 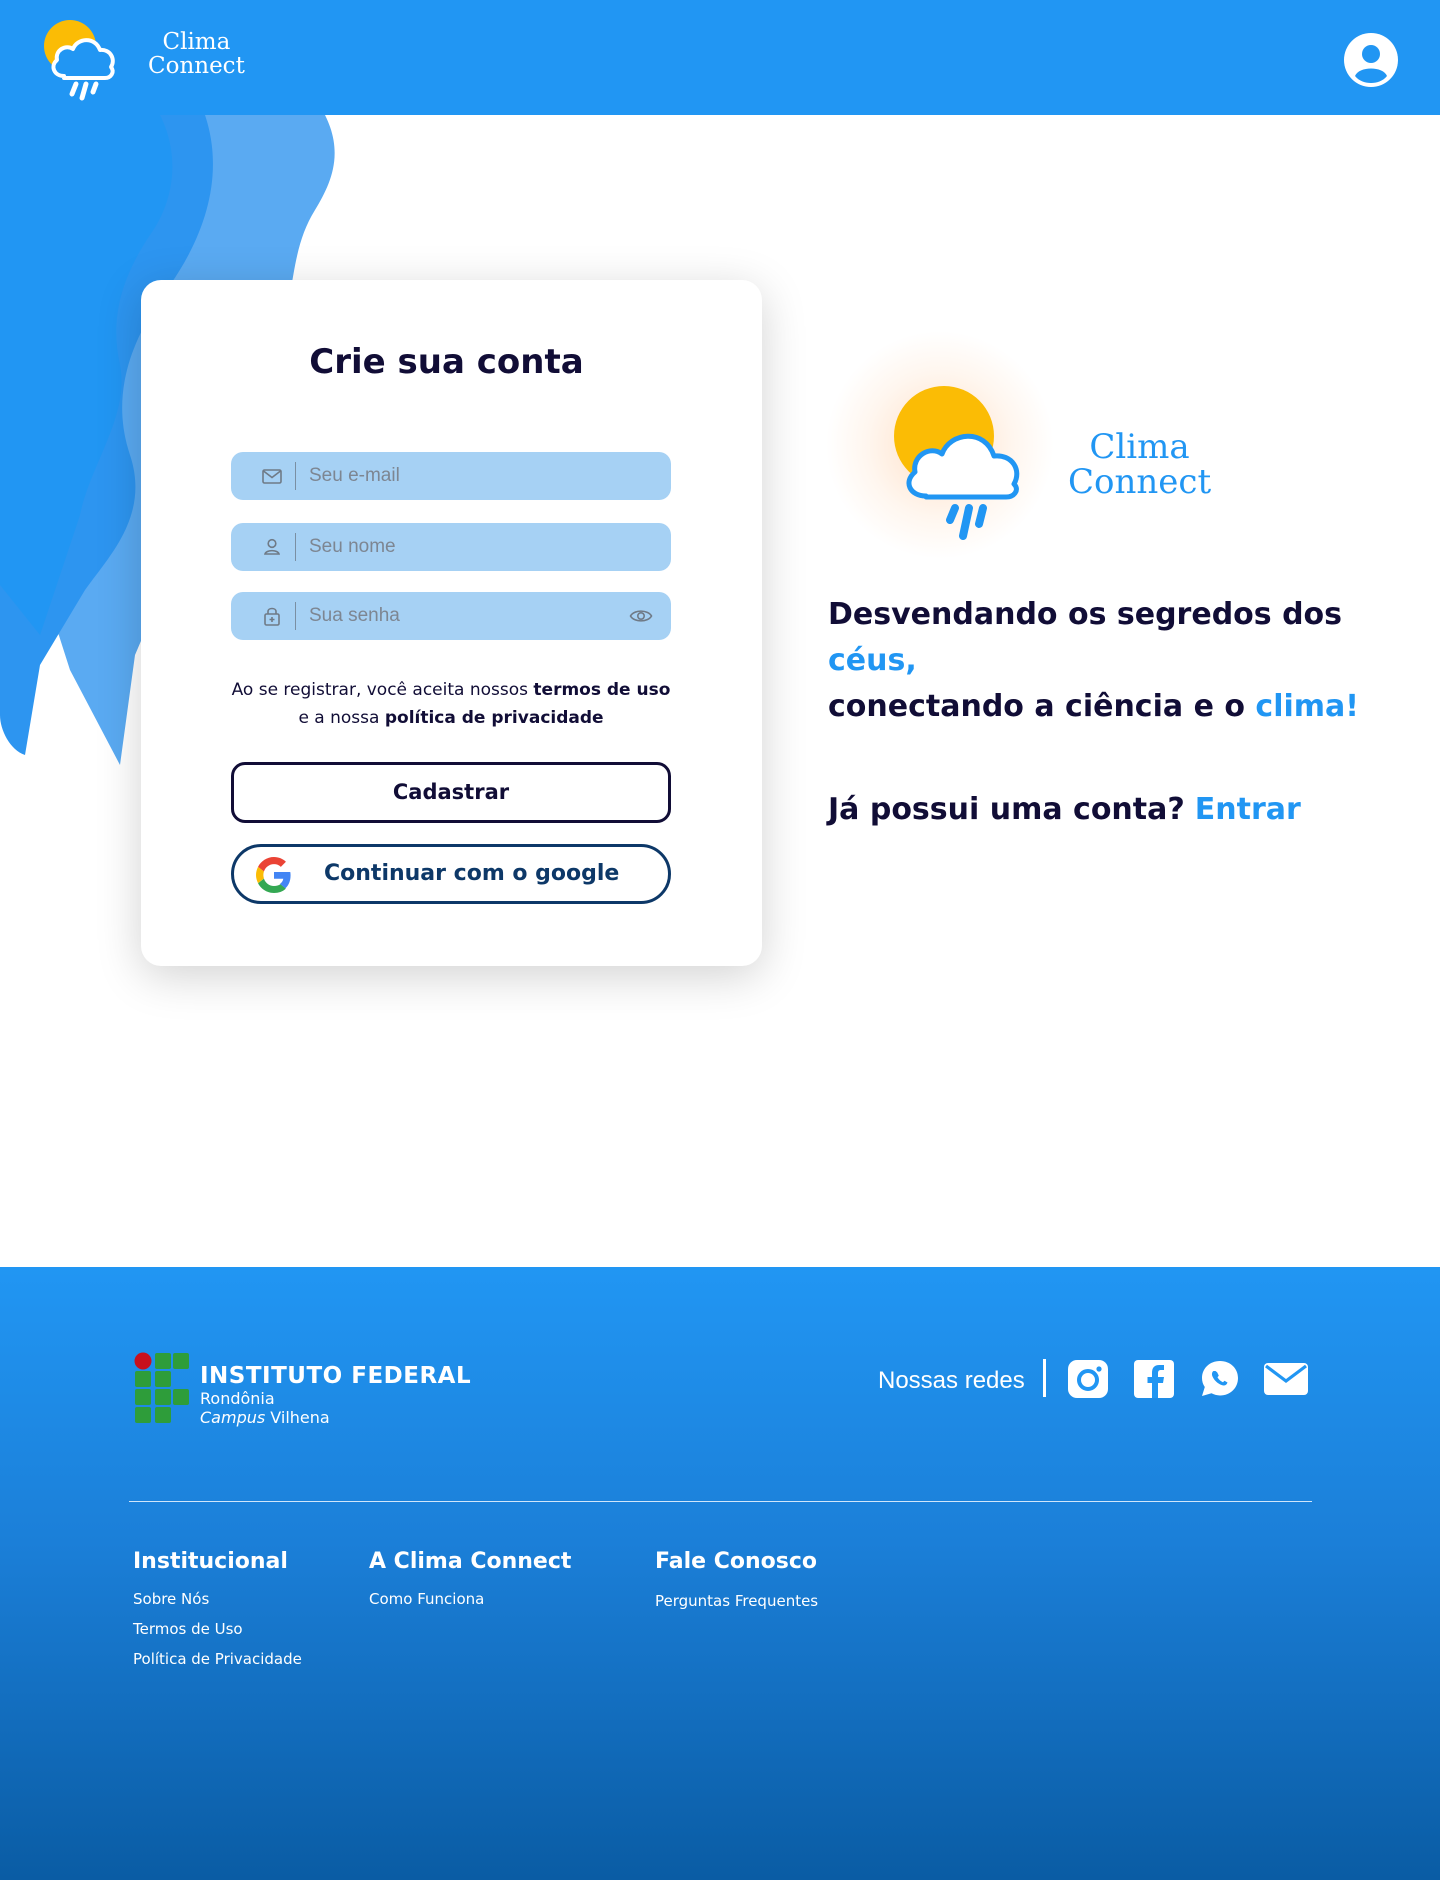 What do you see at coordinates (736, 1601) in the screenshot?
I see `footer-link-perguntas-frequentes: Perguntas Frequentes` at bounding box center [736, 1601].